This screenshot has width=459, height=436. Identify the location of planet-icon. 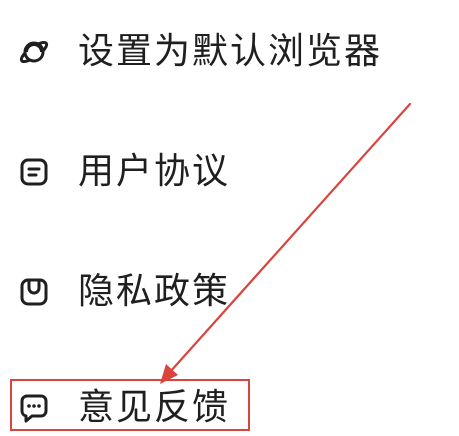
(34, 52).